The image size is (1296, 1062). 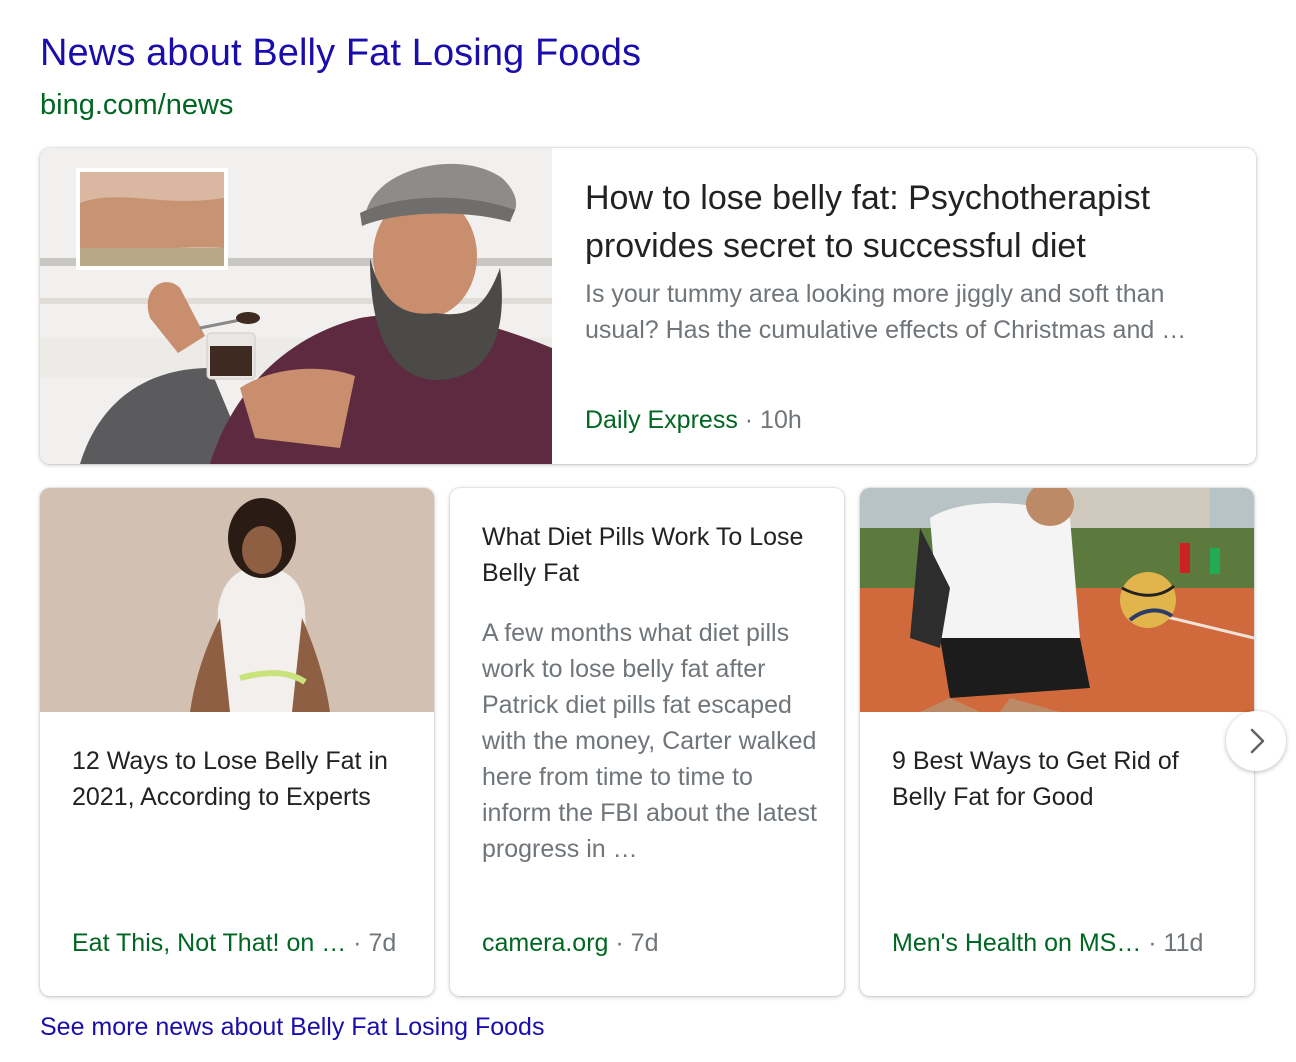 What do you see at coordinates (375, 943) in the screenshot?
I see `news-card-1-age: · 7d` at bounding box center [375, 943].